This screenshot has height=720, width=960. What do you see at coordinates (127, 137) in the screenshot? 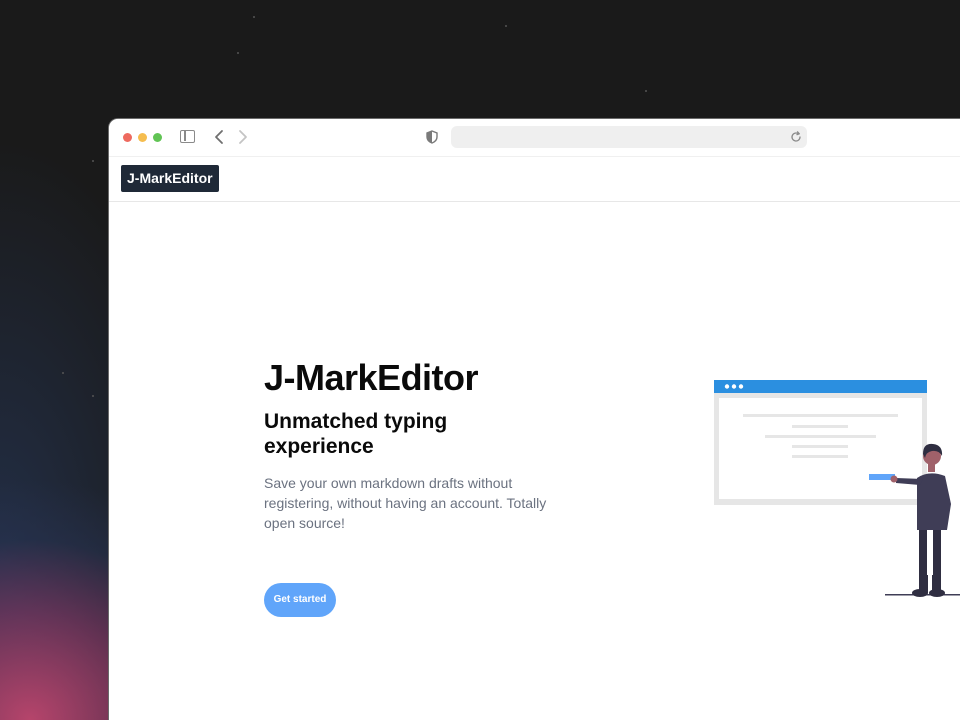
I see `close-window-button` at bounding box center [127, 137].